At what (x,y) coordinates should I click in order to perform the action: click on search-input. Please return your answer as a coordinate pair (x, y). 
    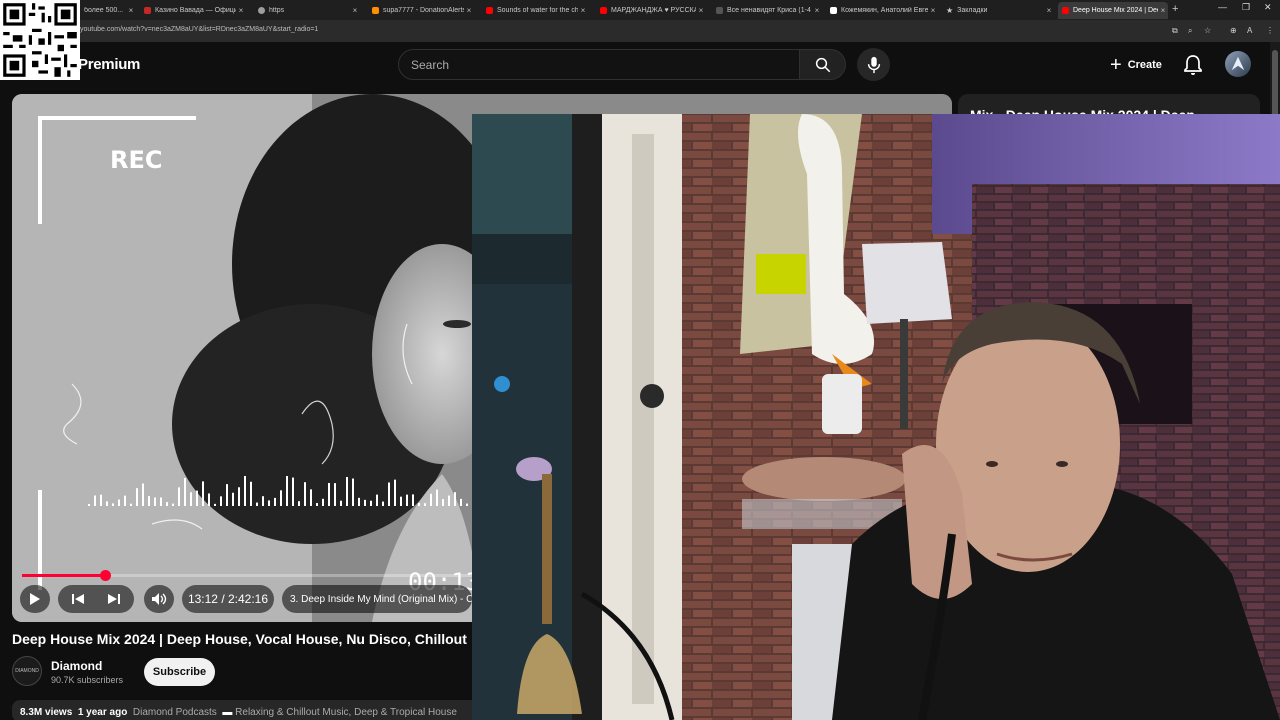
    Looking at the image, I should click on (599, 65).